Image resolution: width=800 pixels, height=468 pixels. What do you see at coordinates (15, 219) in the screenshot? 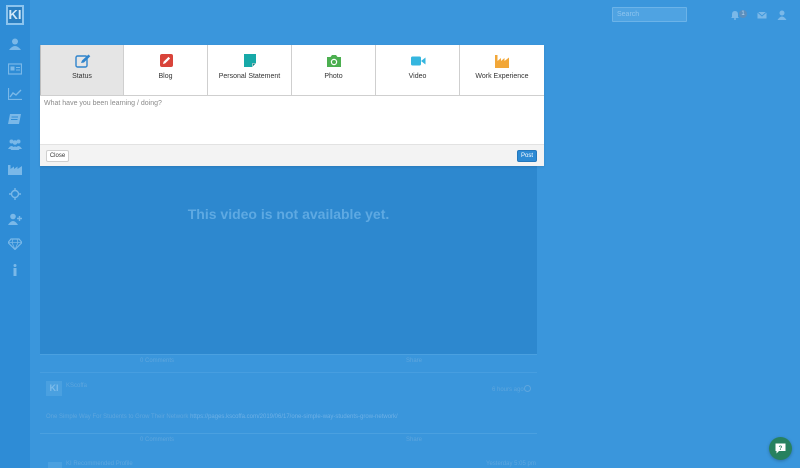
I see `add-user-icon` at bounding box center [15, 219].